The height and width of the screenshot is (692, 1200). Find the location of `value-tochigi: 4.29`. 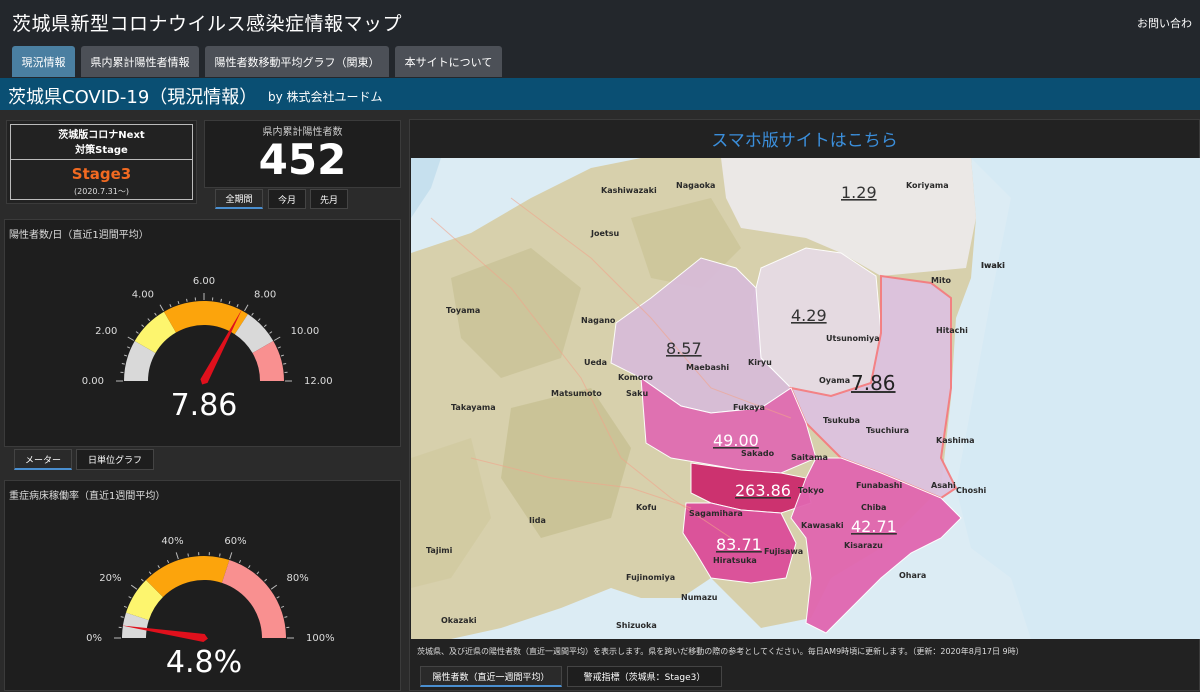

value-tochigi: 4.29 is located at coordinates (809, 315).